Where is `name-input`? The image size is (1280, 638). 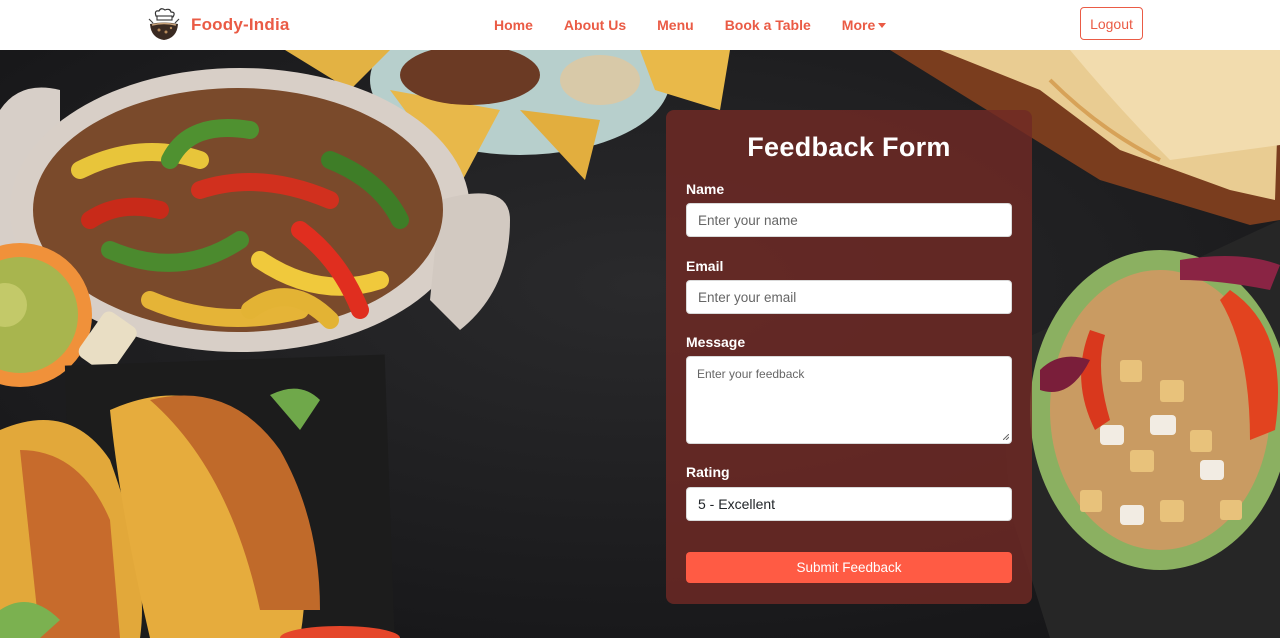 name-input is located at coordinates (849, 220).